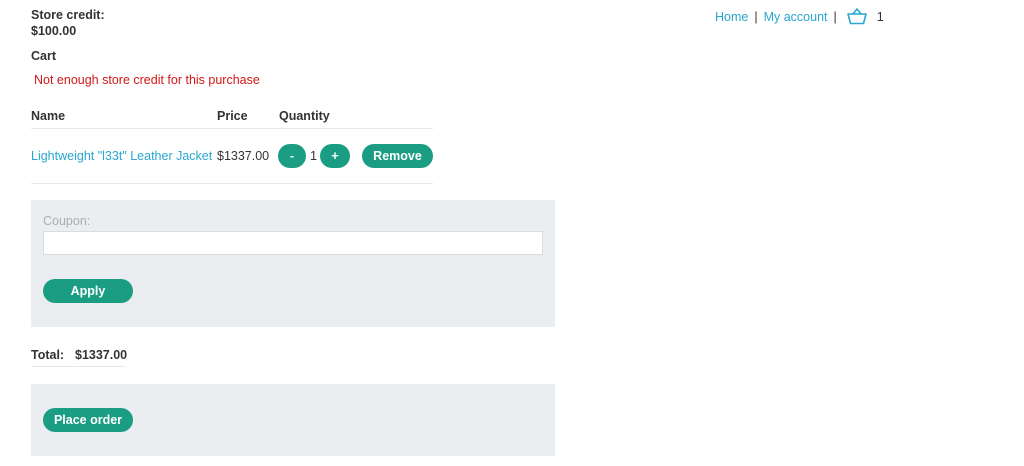  Describe the element at coordinates (88, 291) in the screenshot. I see `apply-coupon-button: Apply` at that location.